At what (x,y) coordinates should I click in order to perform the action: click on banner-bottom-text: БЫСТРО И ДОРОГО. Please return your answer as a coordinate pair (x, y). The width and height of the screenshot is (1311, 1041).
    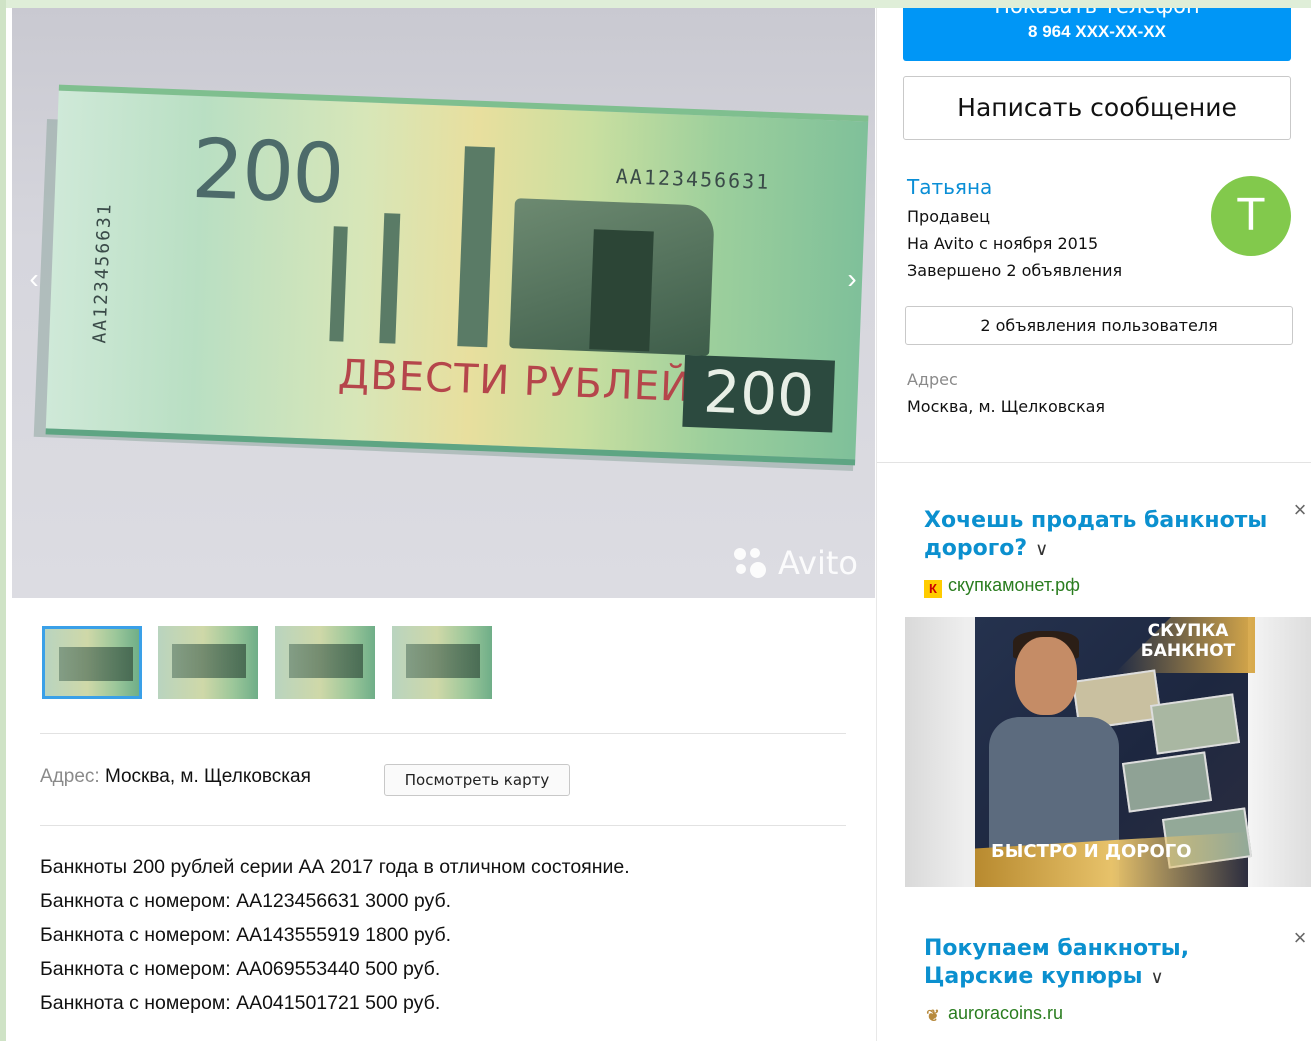
    Looking at the image, I should click on (1091, 851).